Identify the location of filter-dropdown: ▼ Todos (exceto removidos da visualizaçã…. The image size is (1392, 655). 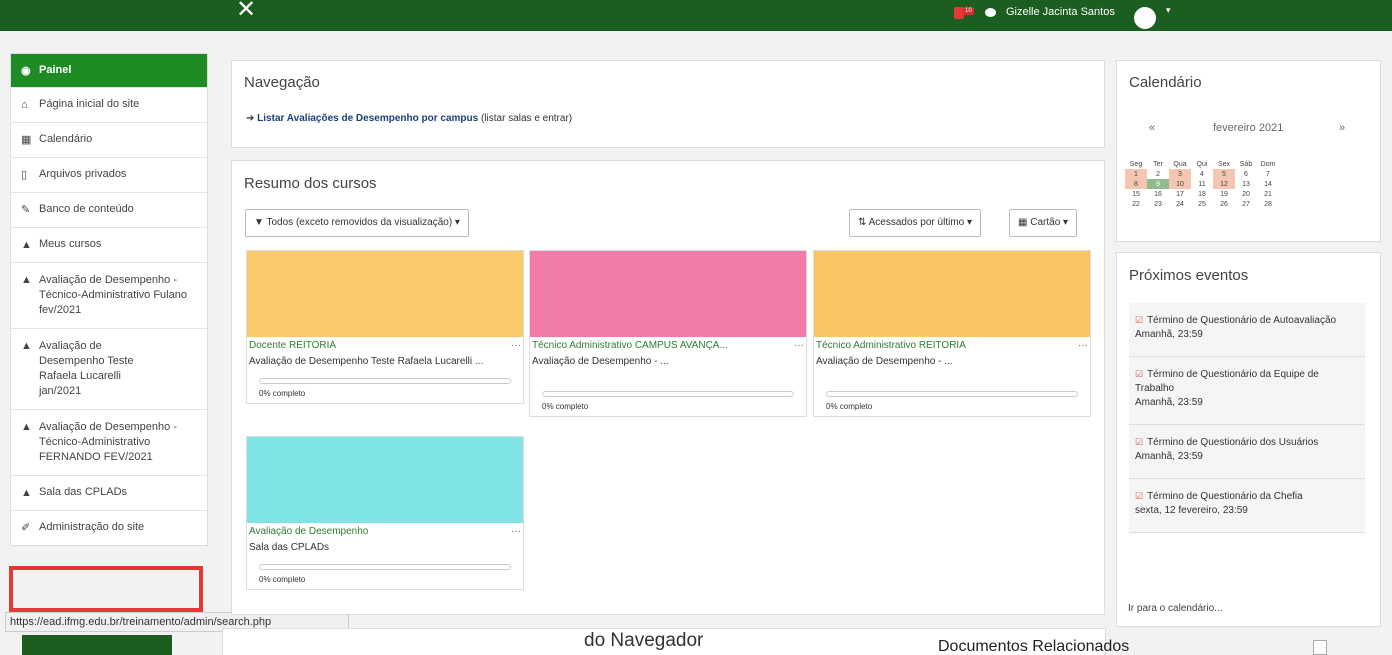
(357, 223).